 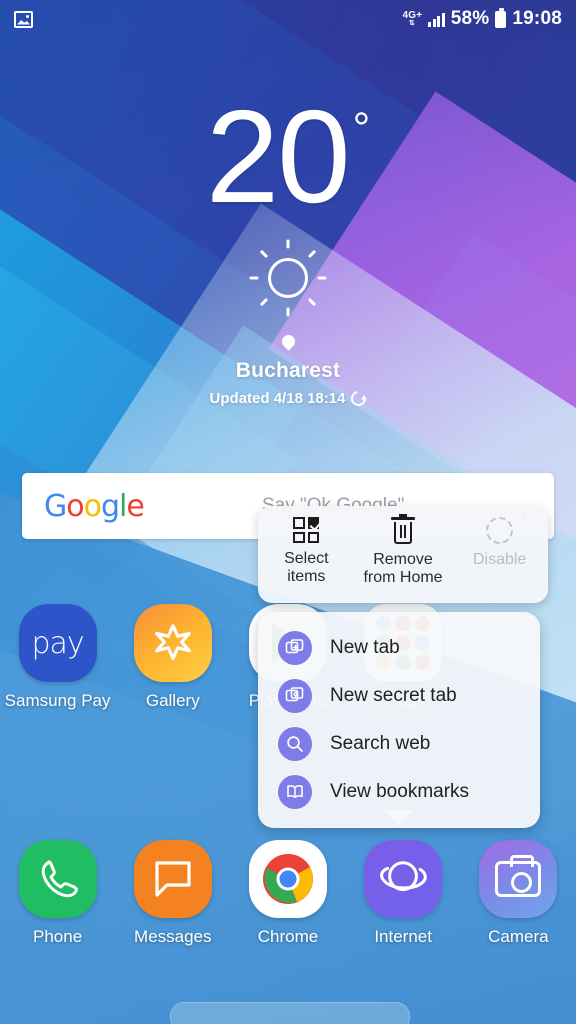 I want to click on bottom-pill-indicator, so click(x=290, y=1013).